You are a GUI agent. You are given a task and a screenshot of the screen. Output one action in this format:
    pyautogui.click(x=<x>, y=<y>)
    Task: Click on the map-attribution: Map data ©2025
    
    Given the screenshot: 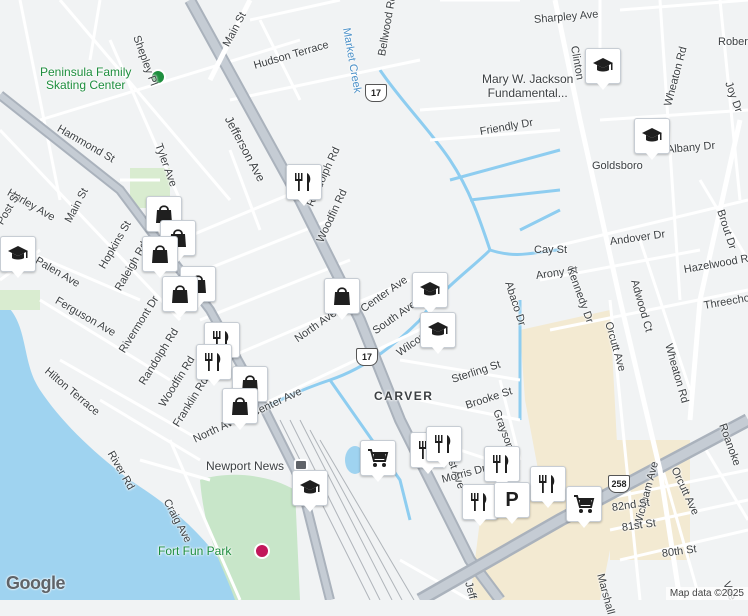 What is the action you would take?
    pyautogui.click(x=706, y=593)
    